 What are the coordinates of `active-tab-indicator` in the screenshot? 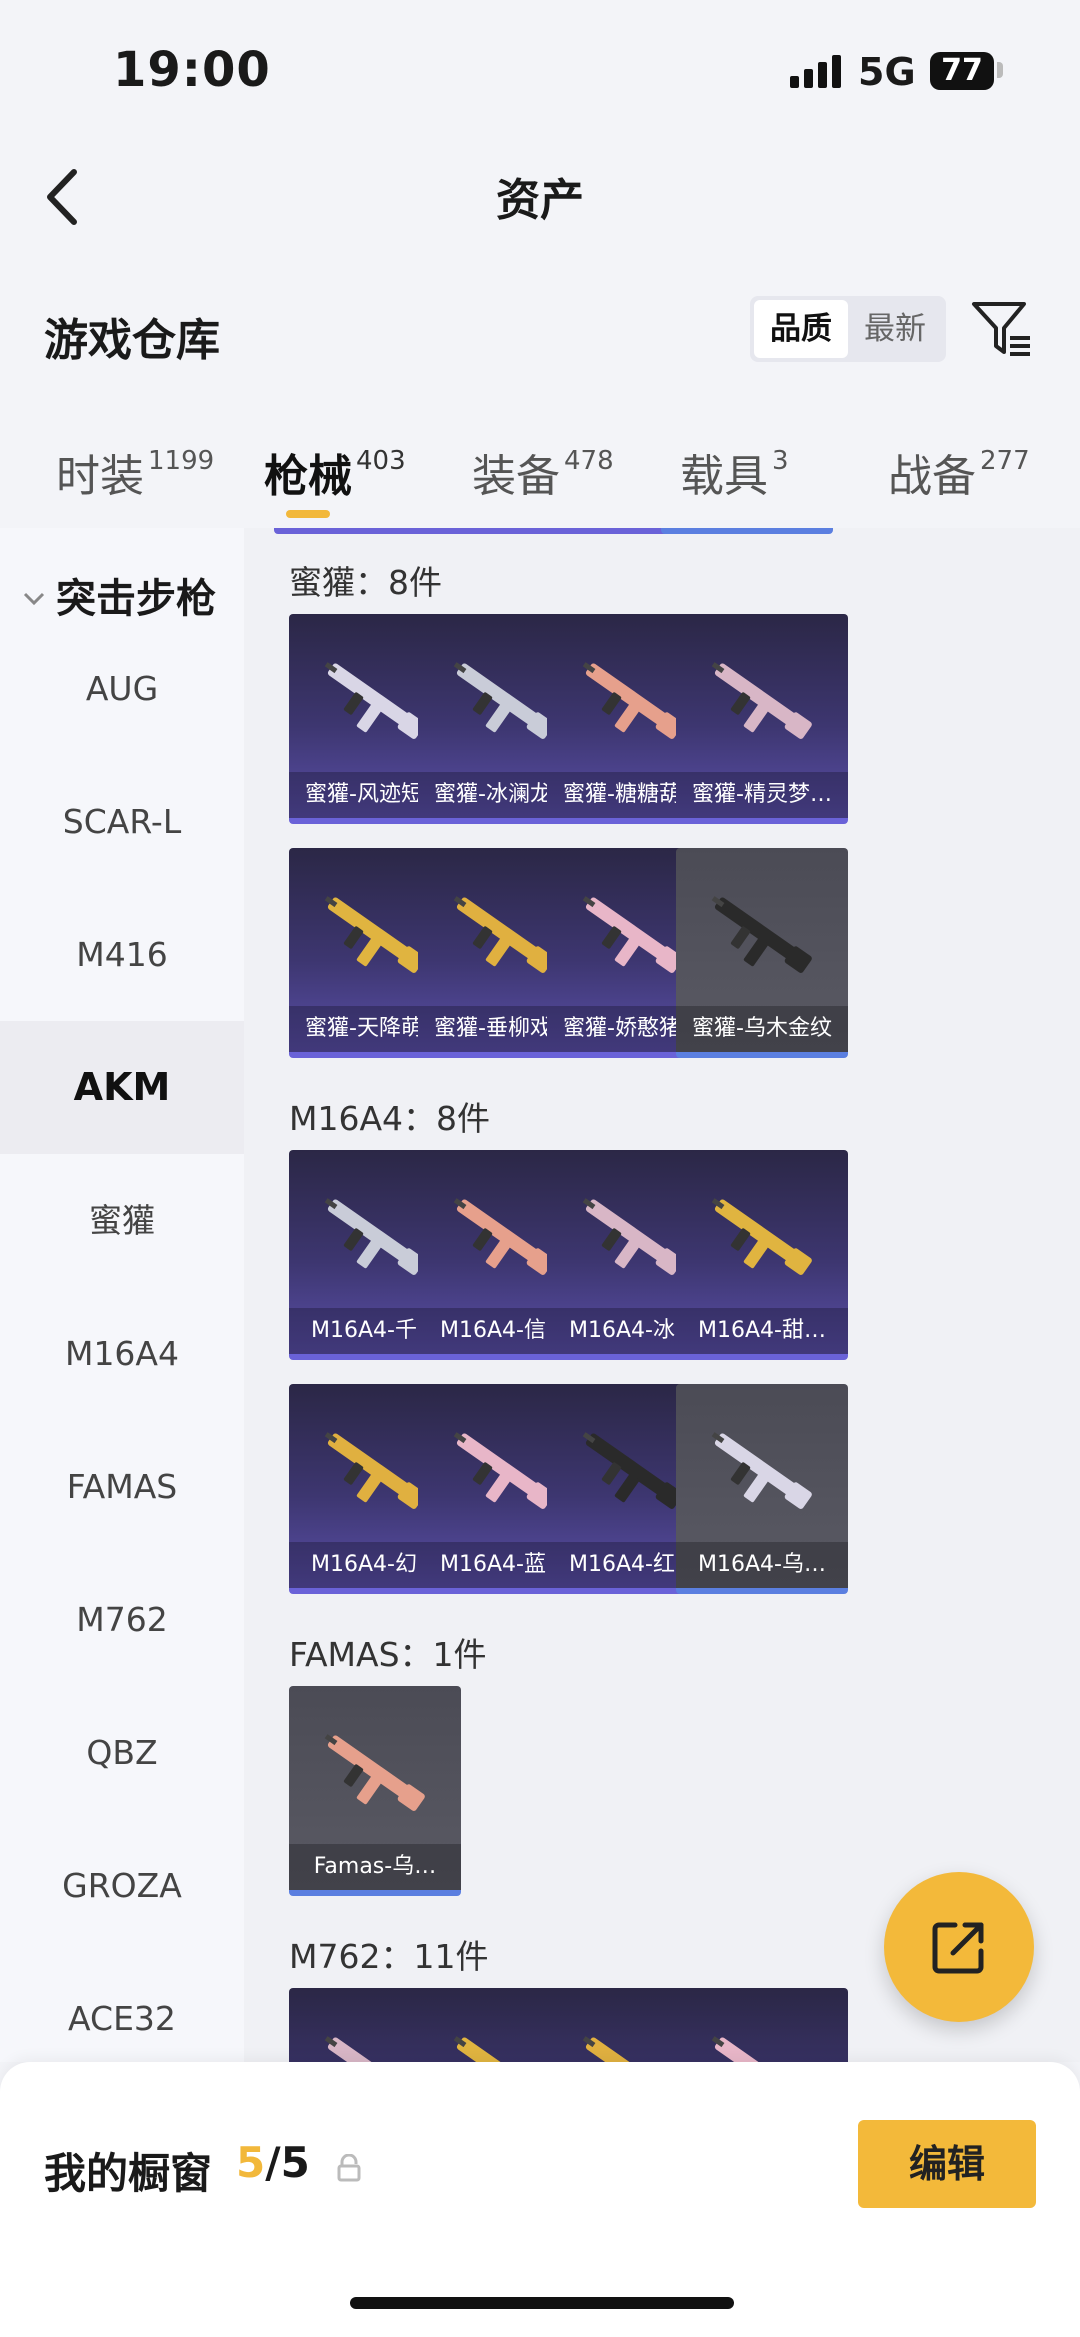 It's located at (308, 514).